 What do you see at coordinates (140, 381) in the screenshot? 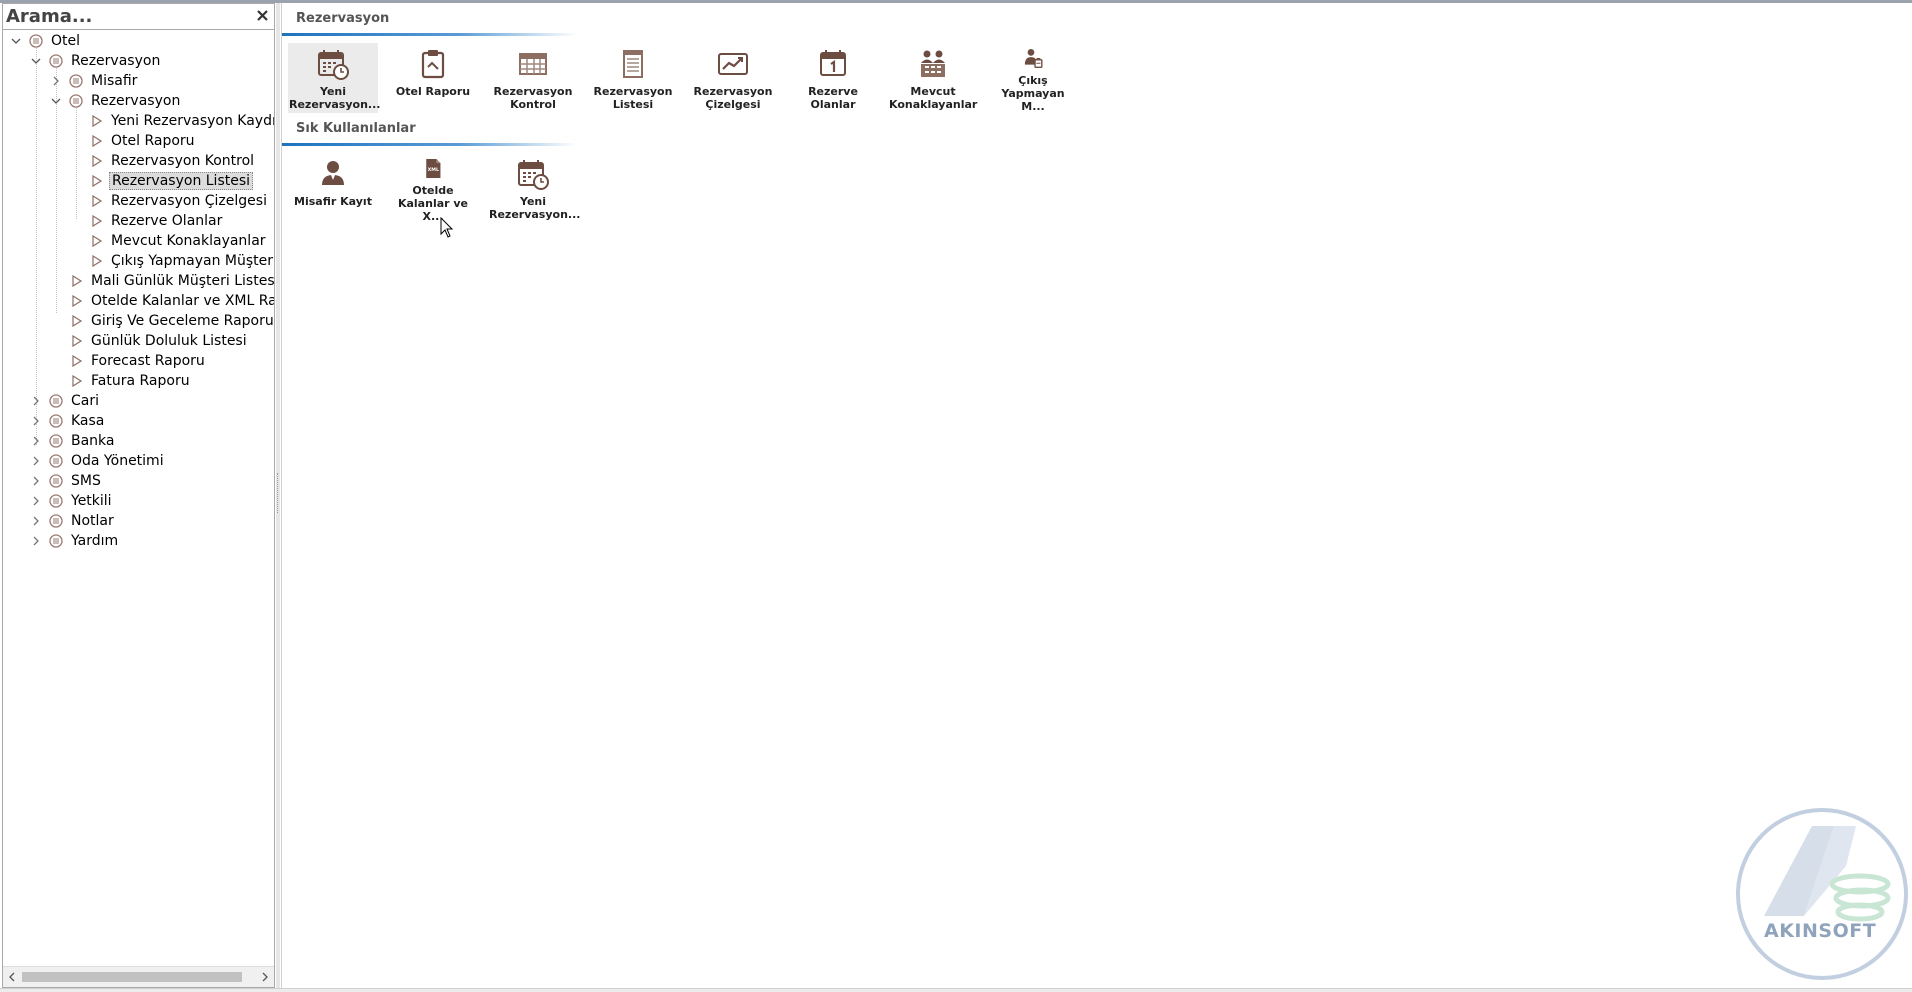
I see `tree-leaf-label: Fatura Raporu` at bounding box center [140, 381].